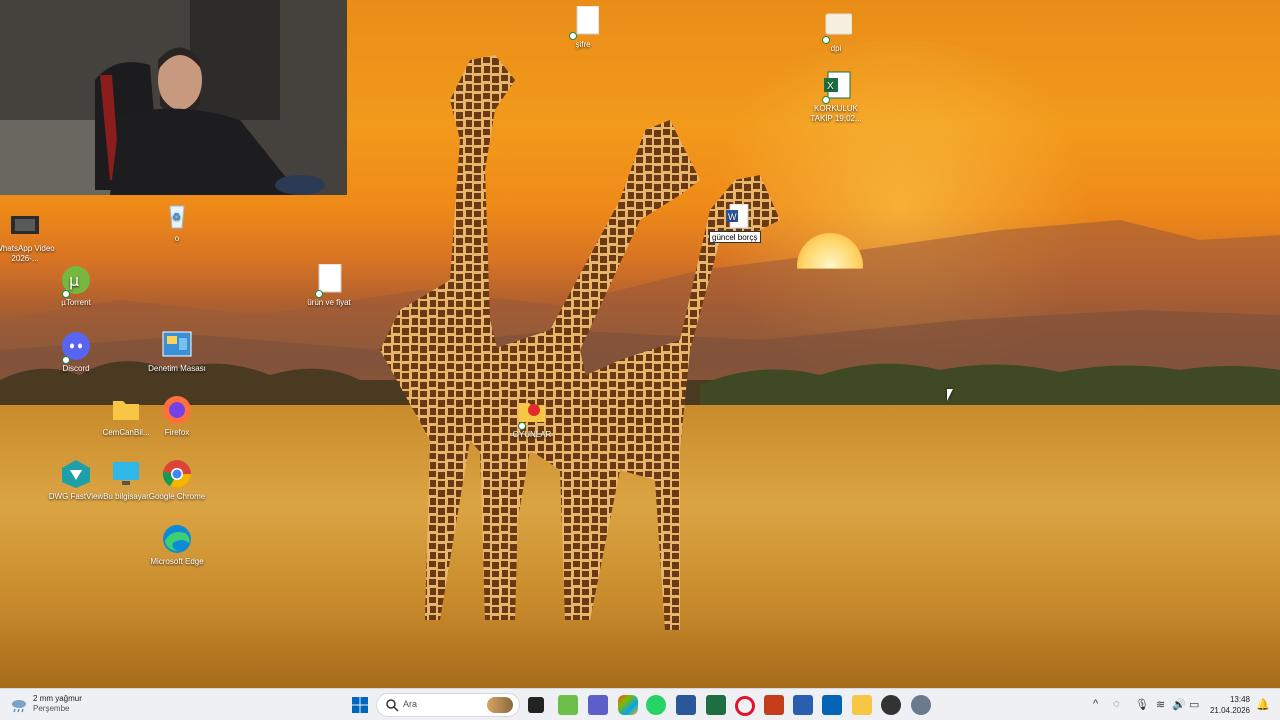 This screenshot has width=1280, height=720. What do you see at coordinates (656, 705) in the screenshot?
I see `taskbar-app-whatsapp` at bounding box center [656, 705].